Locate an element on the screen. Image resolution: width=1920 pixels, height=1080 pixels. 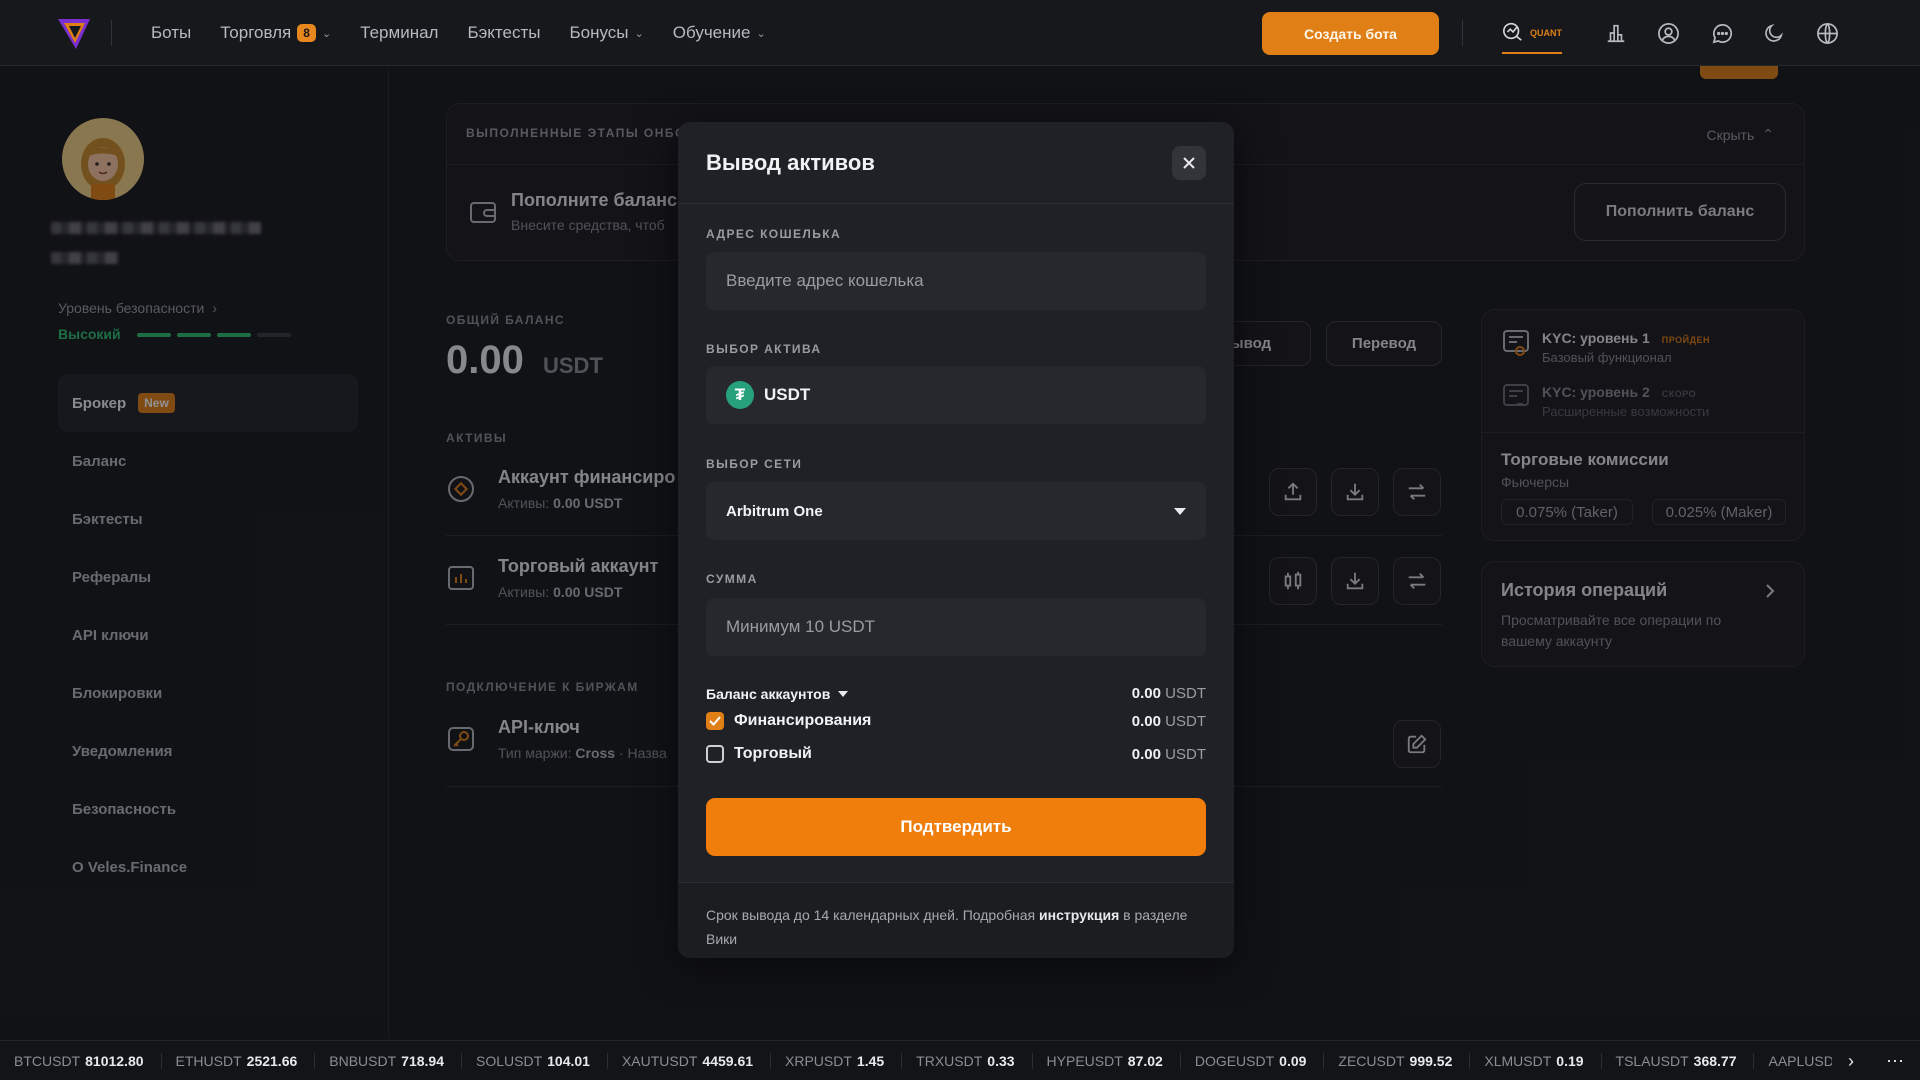
ticker-item: XAUTUSDT 4459.61 is located at coordinates (690, 1060).